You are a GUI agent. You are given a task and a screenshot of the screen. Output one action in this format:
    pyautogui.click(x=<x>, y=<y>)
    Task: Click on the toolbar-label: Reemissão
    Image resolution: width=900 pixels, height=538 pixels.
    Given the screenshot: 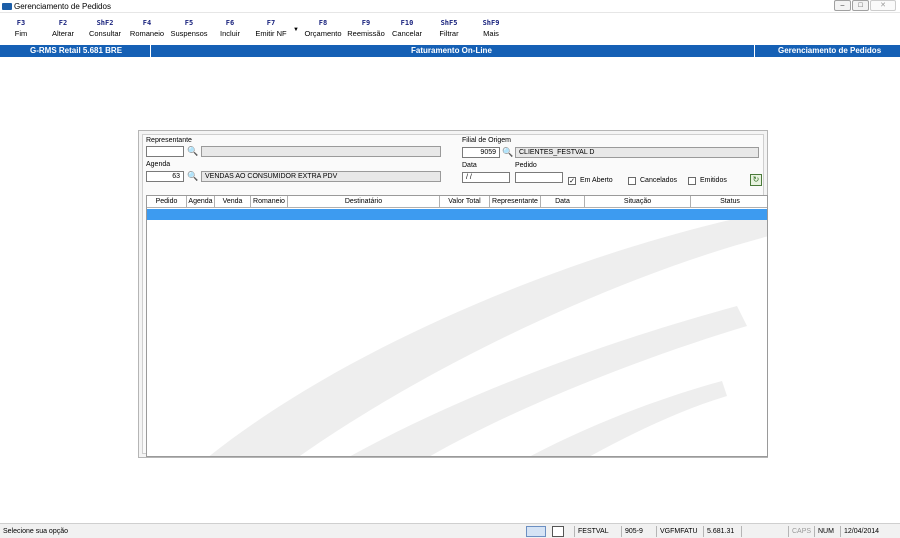 What is the action you would take?
    pyautogui.click(x=366, y=33)
    